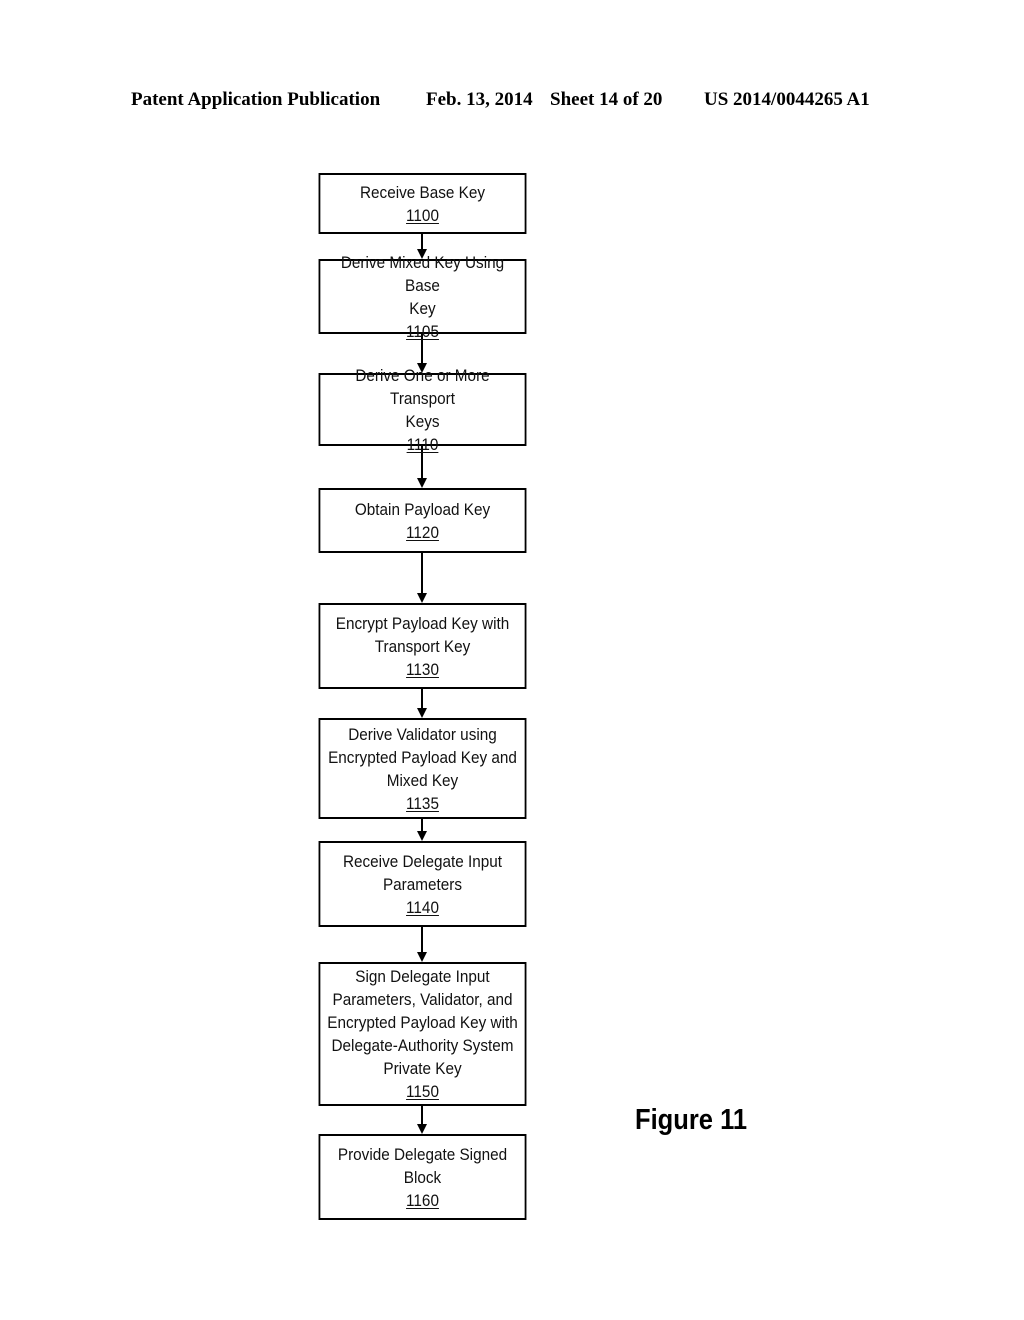 This screenshot has width=1024, height=1320. Describe the element at coordinates (422, 509) in the screenshot. I see `step-label: Obtain Payload Key` at that location.